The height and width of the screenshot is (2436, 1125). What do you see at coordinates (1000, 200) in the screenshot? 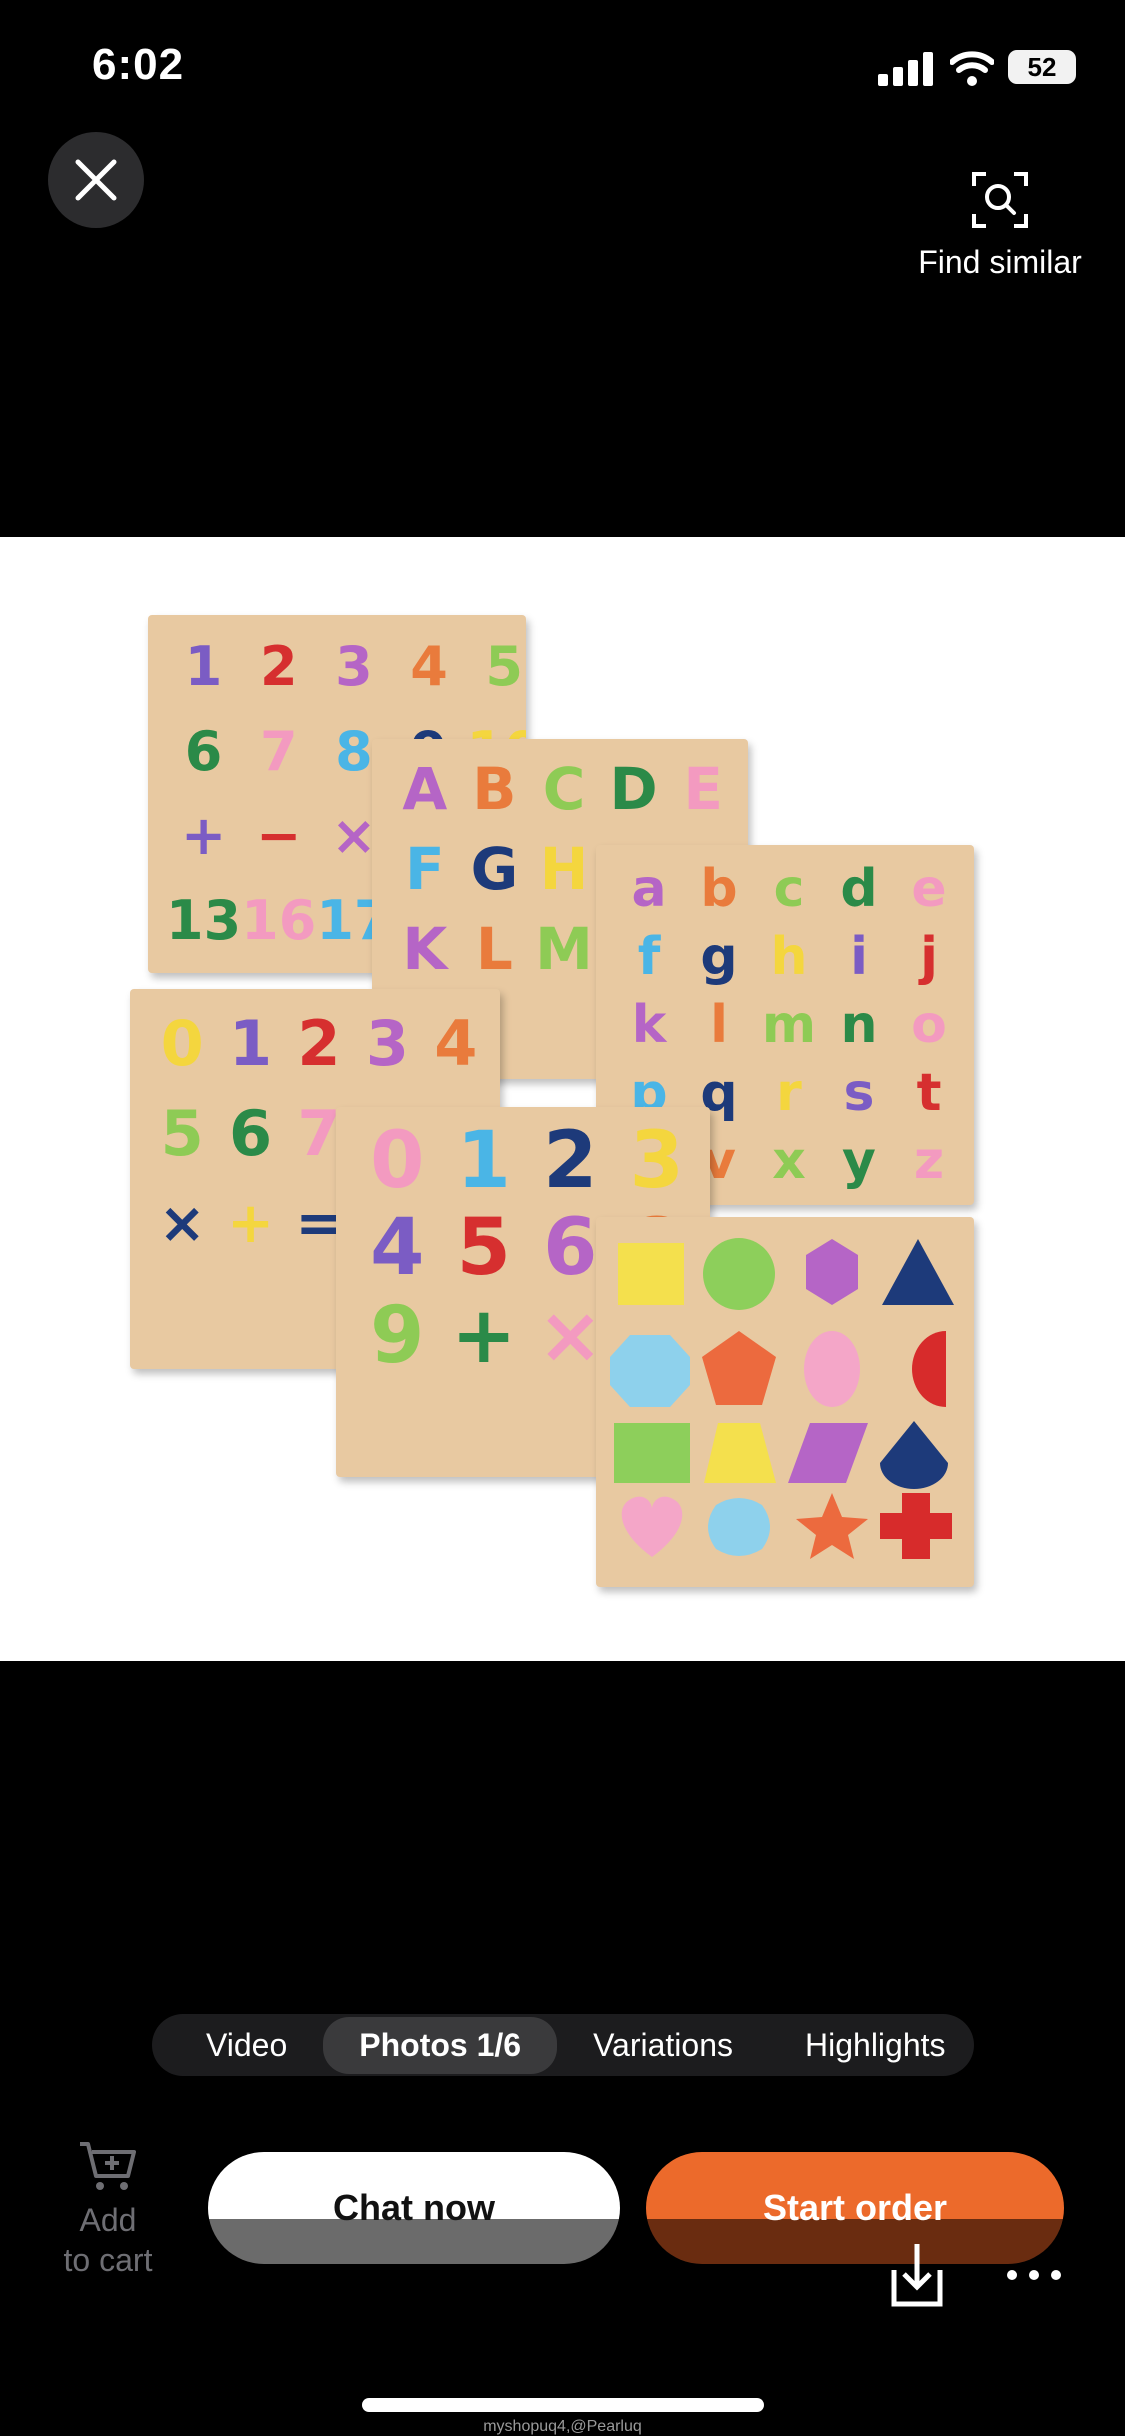
I see `image-search-icon` at bounding box center [1000, 200].